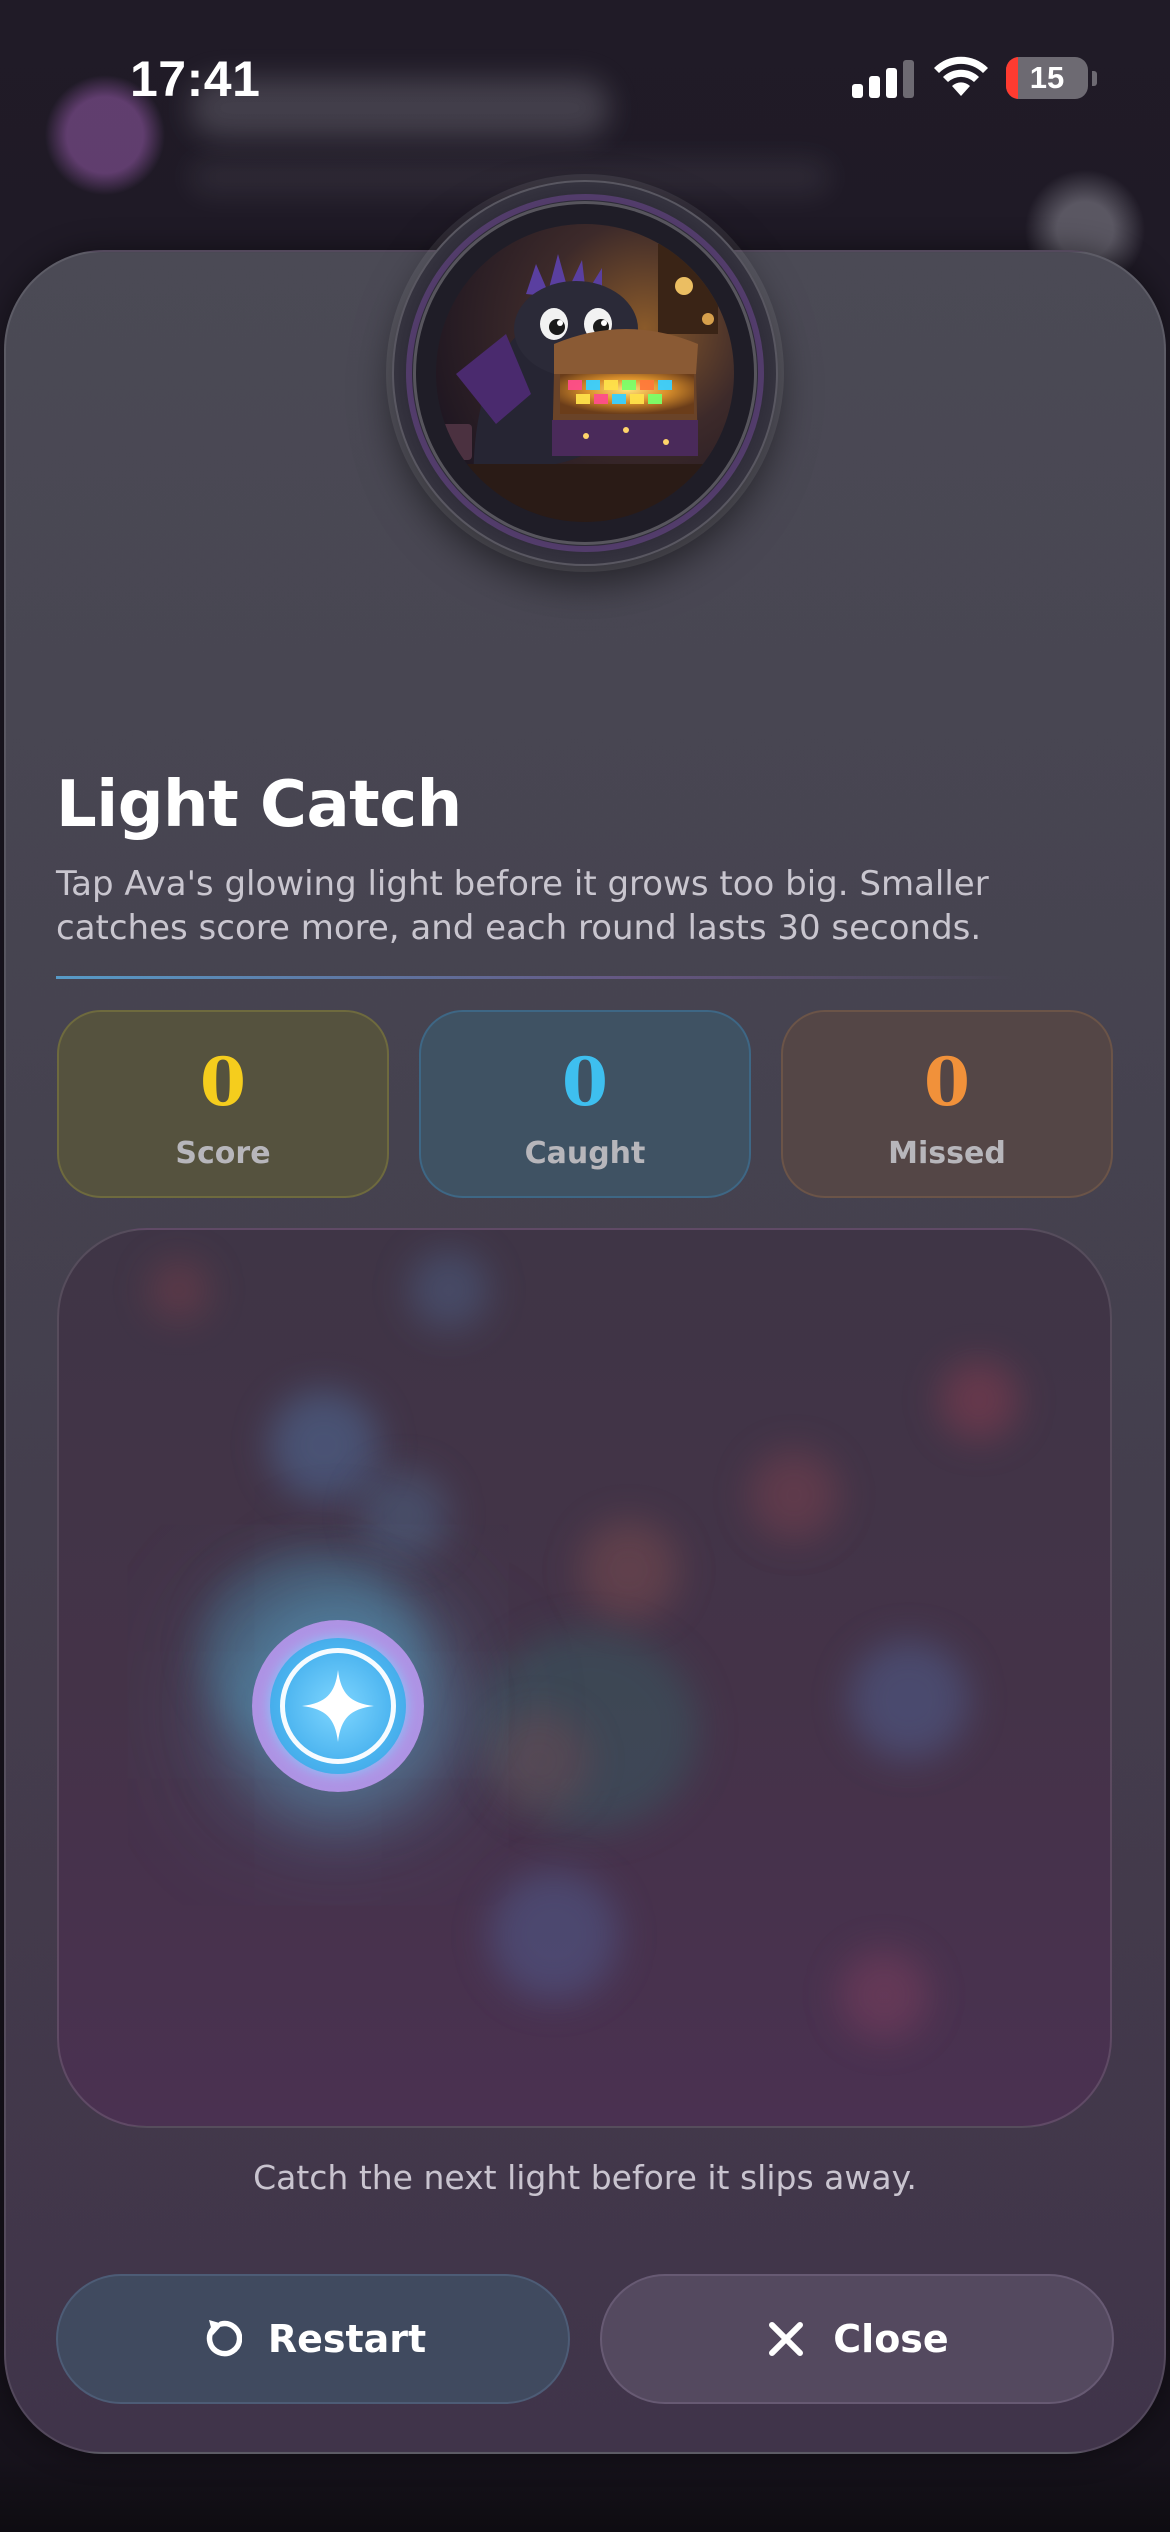 The image size is (1170, 2532). I want to click on avatar, so click(585, 373).